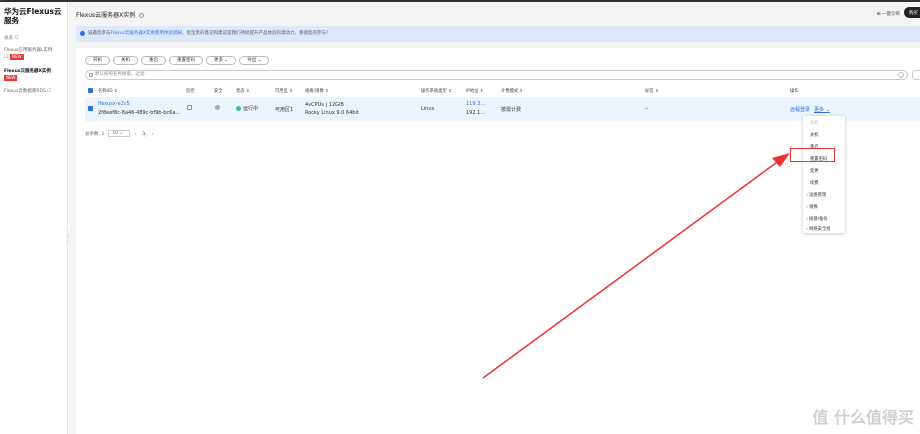 This screenshot has width=920, height=434. Describe the element at coordinates (863, 417) in the screenshot. I see `watermark: 值 什么值得买` at that location.